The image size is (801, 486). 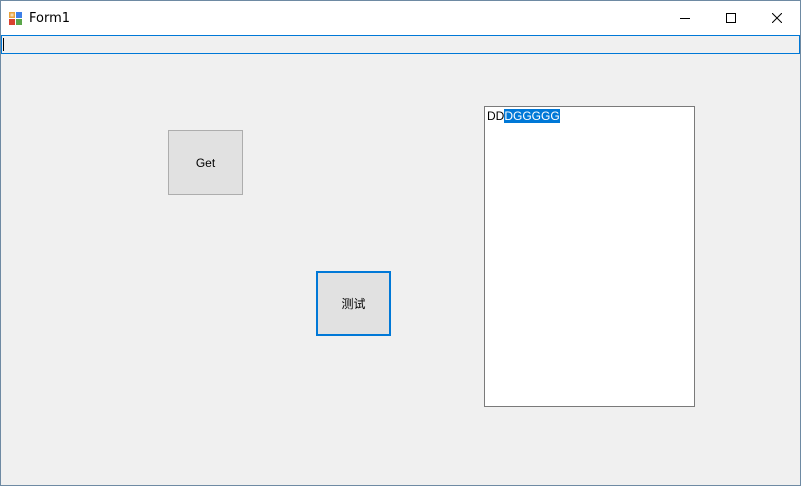 I want to click on close-button, so click(x=777, y=18).